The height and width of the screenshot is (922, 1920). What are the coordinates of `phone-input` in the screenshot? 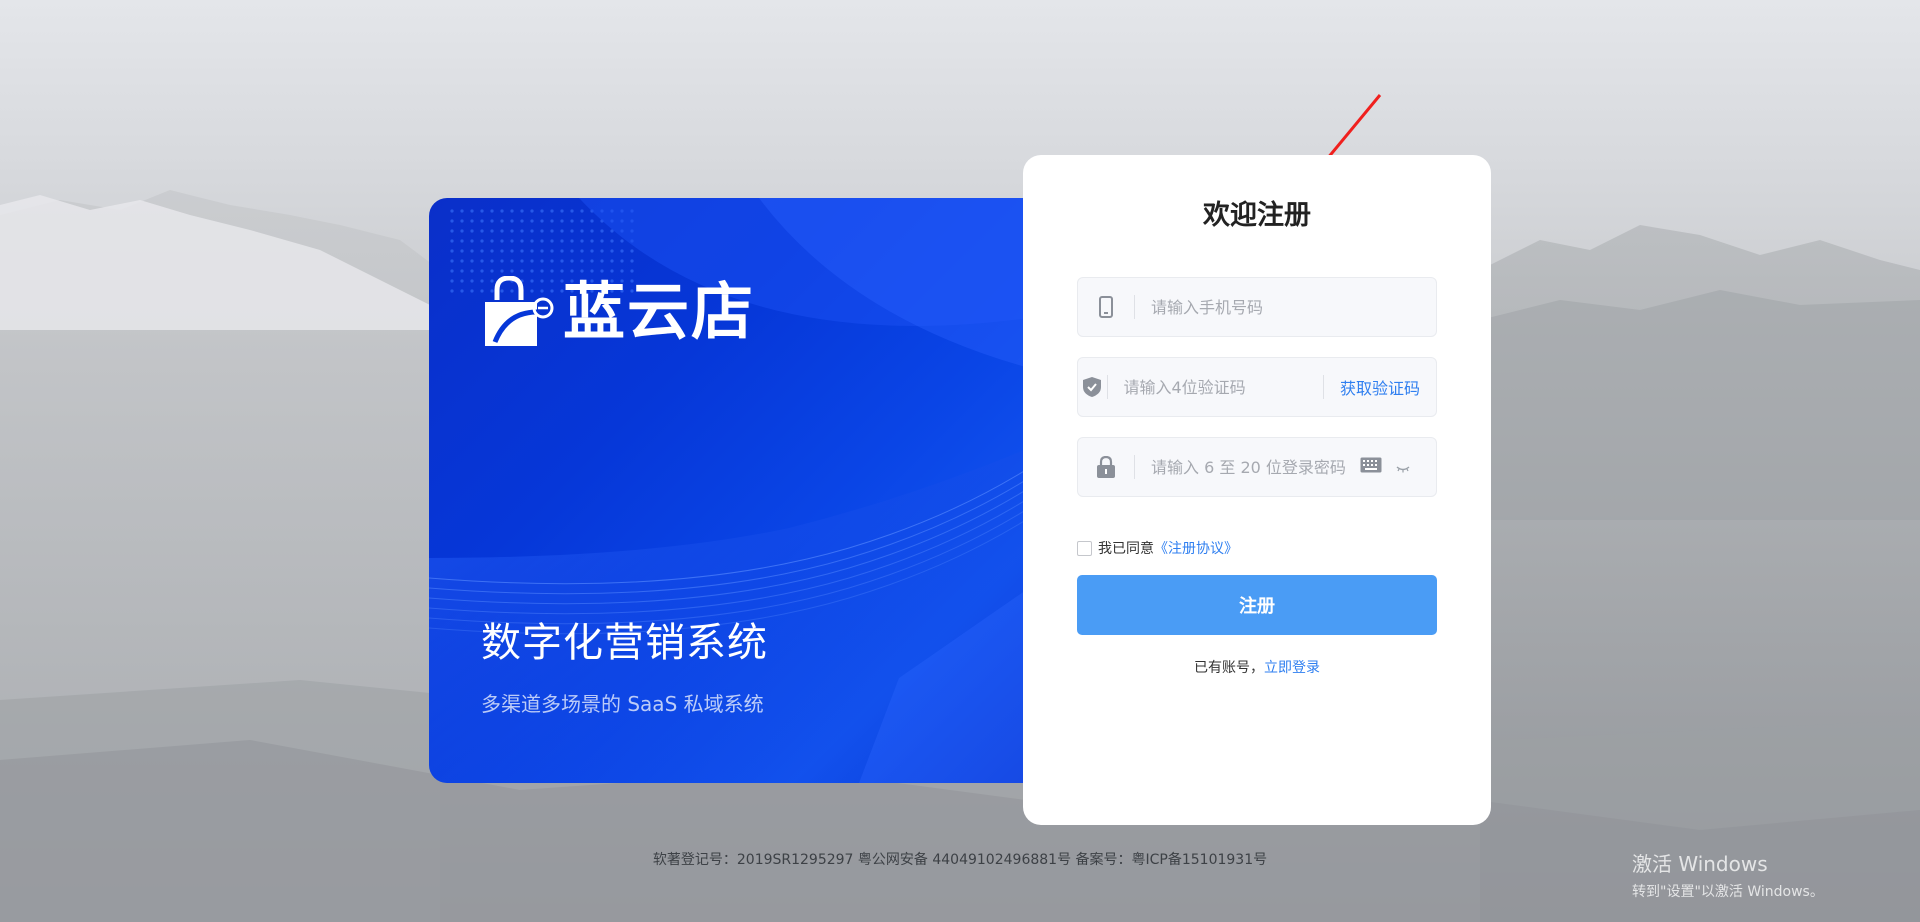 It's located at (1285, 307).